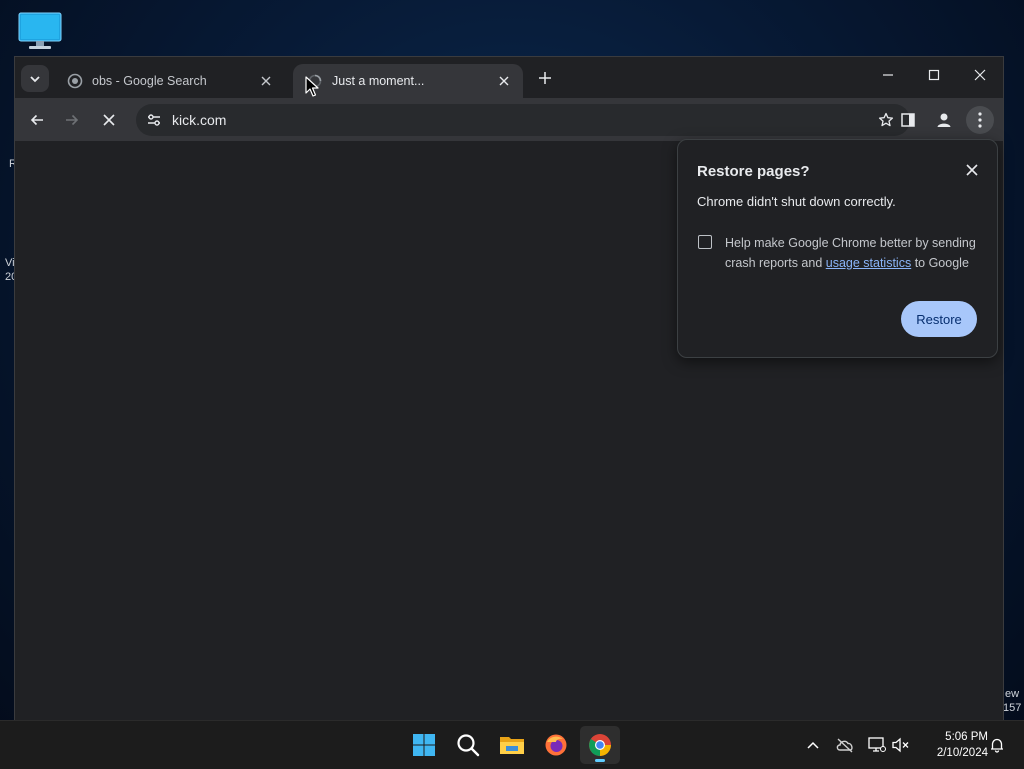  I want to click on desktop-text-fragment: 157, so click(1012, 708).